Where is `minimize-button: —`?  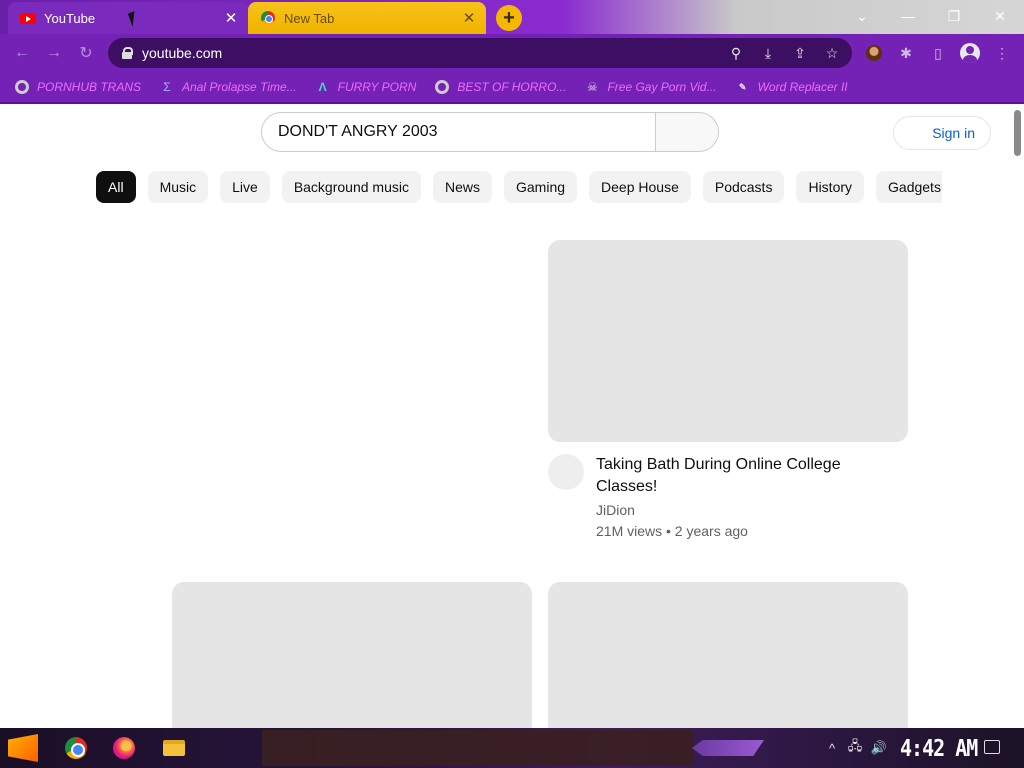
minimize-button: — is located at coordinates (908, 16).